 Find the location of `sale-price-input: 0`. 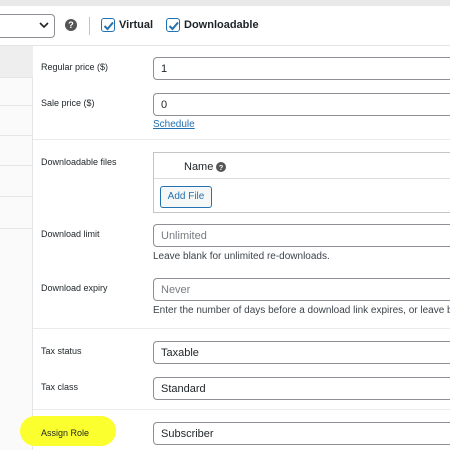

sale-price-input: 0 is located at coordinates (301, 104).